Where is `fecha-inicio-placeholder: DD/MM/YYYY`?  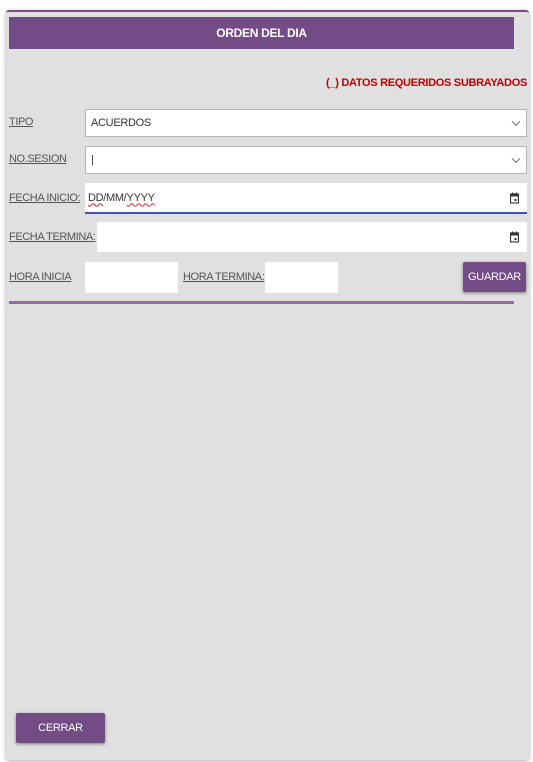
fecha-inicio-placeholder: DD/MM/YYYY is located at coordinates (121, 197).